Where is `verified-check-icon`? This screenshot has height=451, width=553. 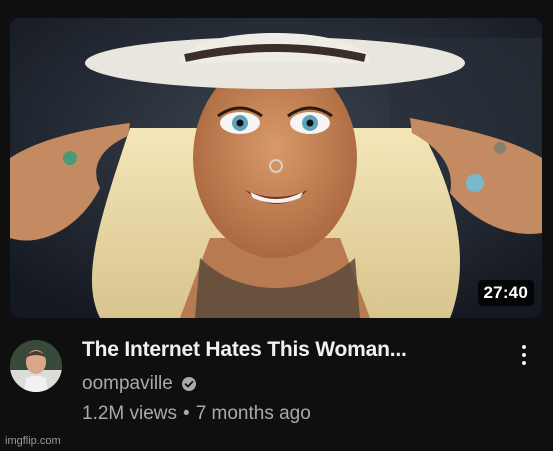 verified-check-icon is located at coordinates (188, 384).